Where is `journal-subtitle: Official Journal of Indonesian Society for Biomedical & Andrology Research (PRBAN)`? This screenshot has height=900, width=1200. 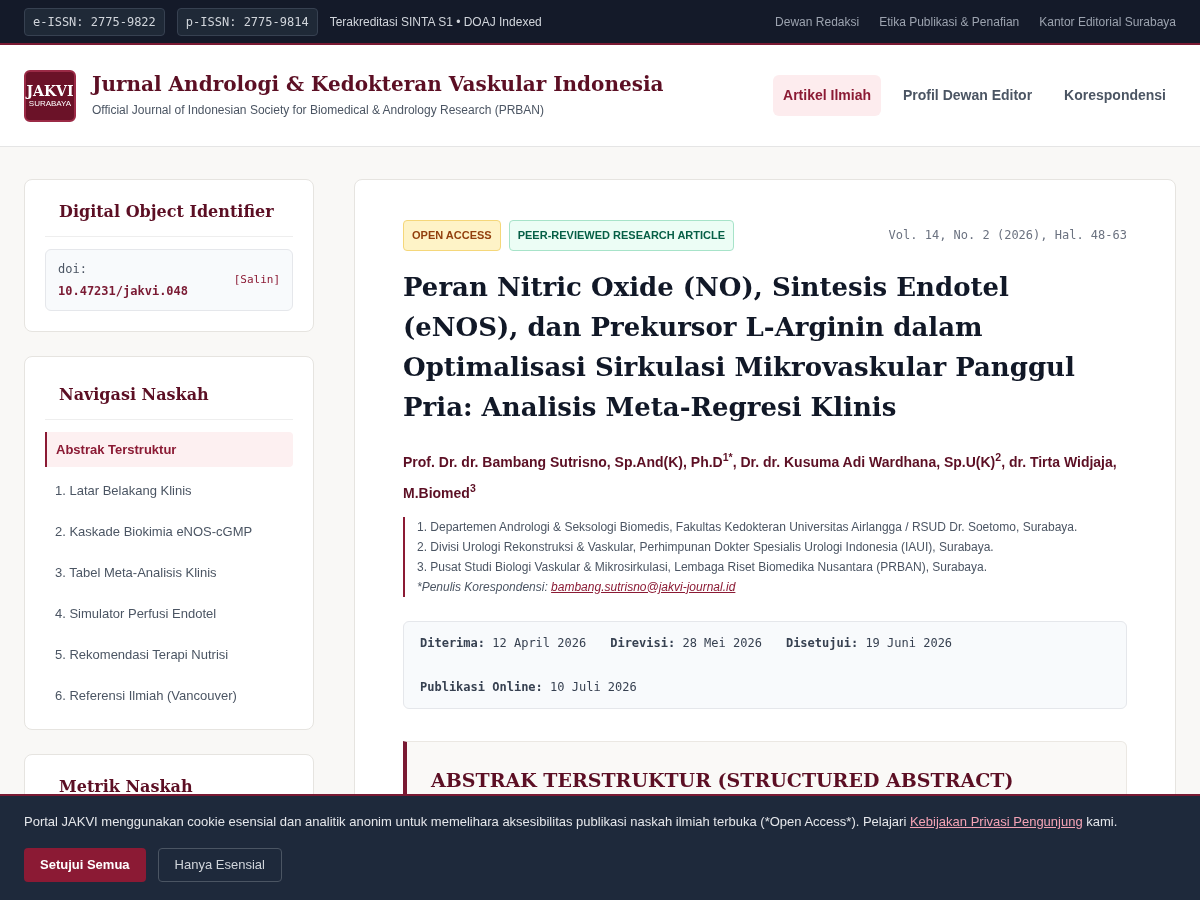
journal-subtitle: Official Journal of Indonesian Society for Biomedical & Andrology Research (PRBAN) is located at coordinates (318, 110).